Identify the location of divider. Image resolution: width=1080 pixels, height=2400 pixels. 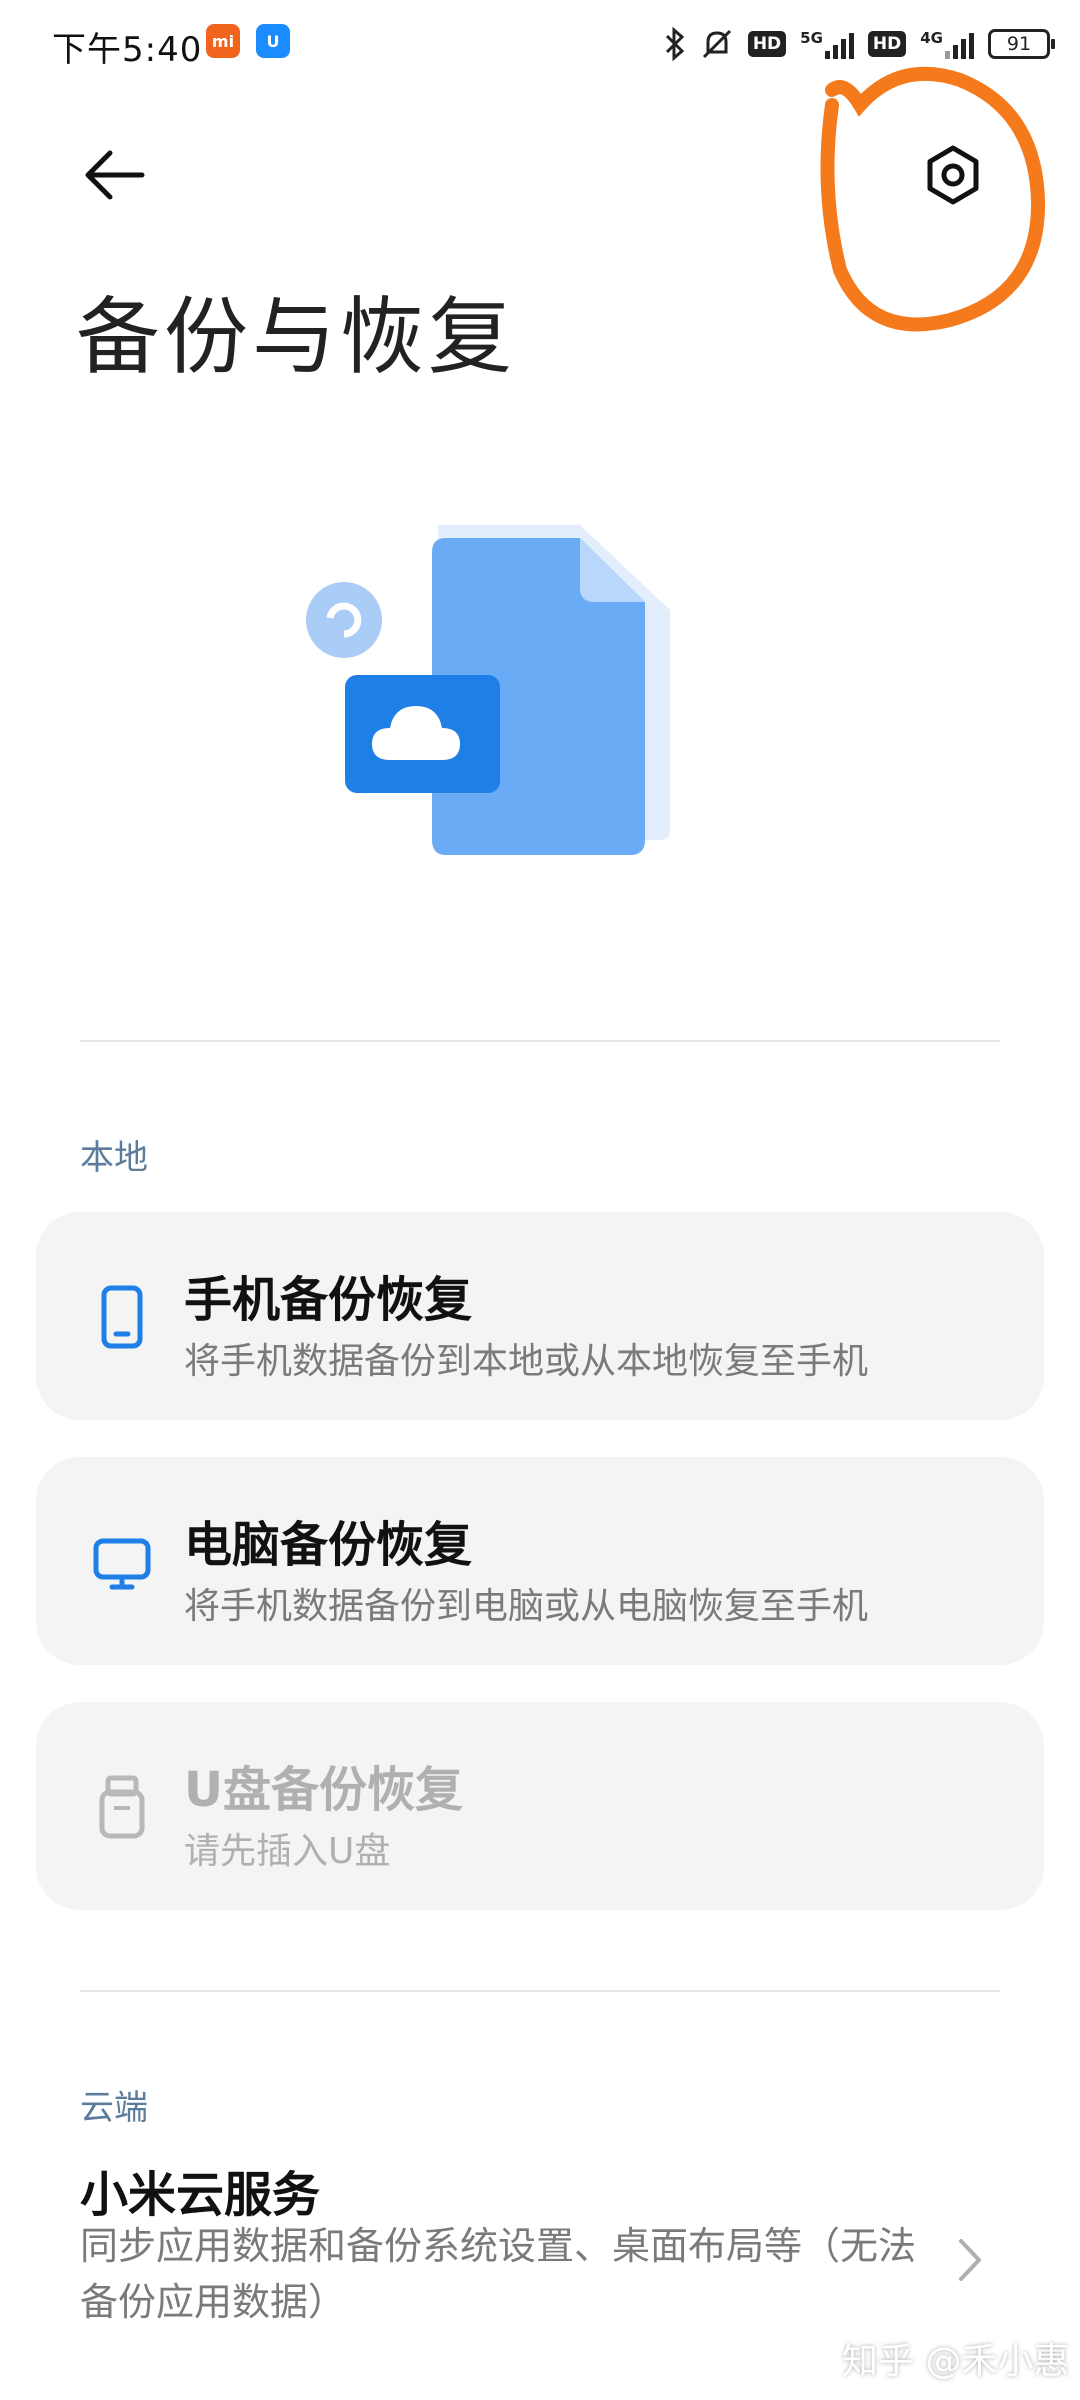
(540, 1041).